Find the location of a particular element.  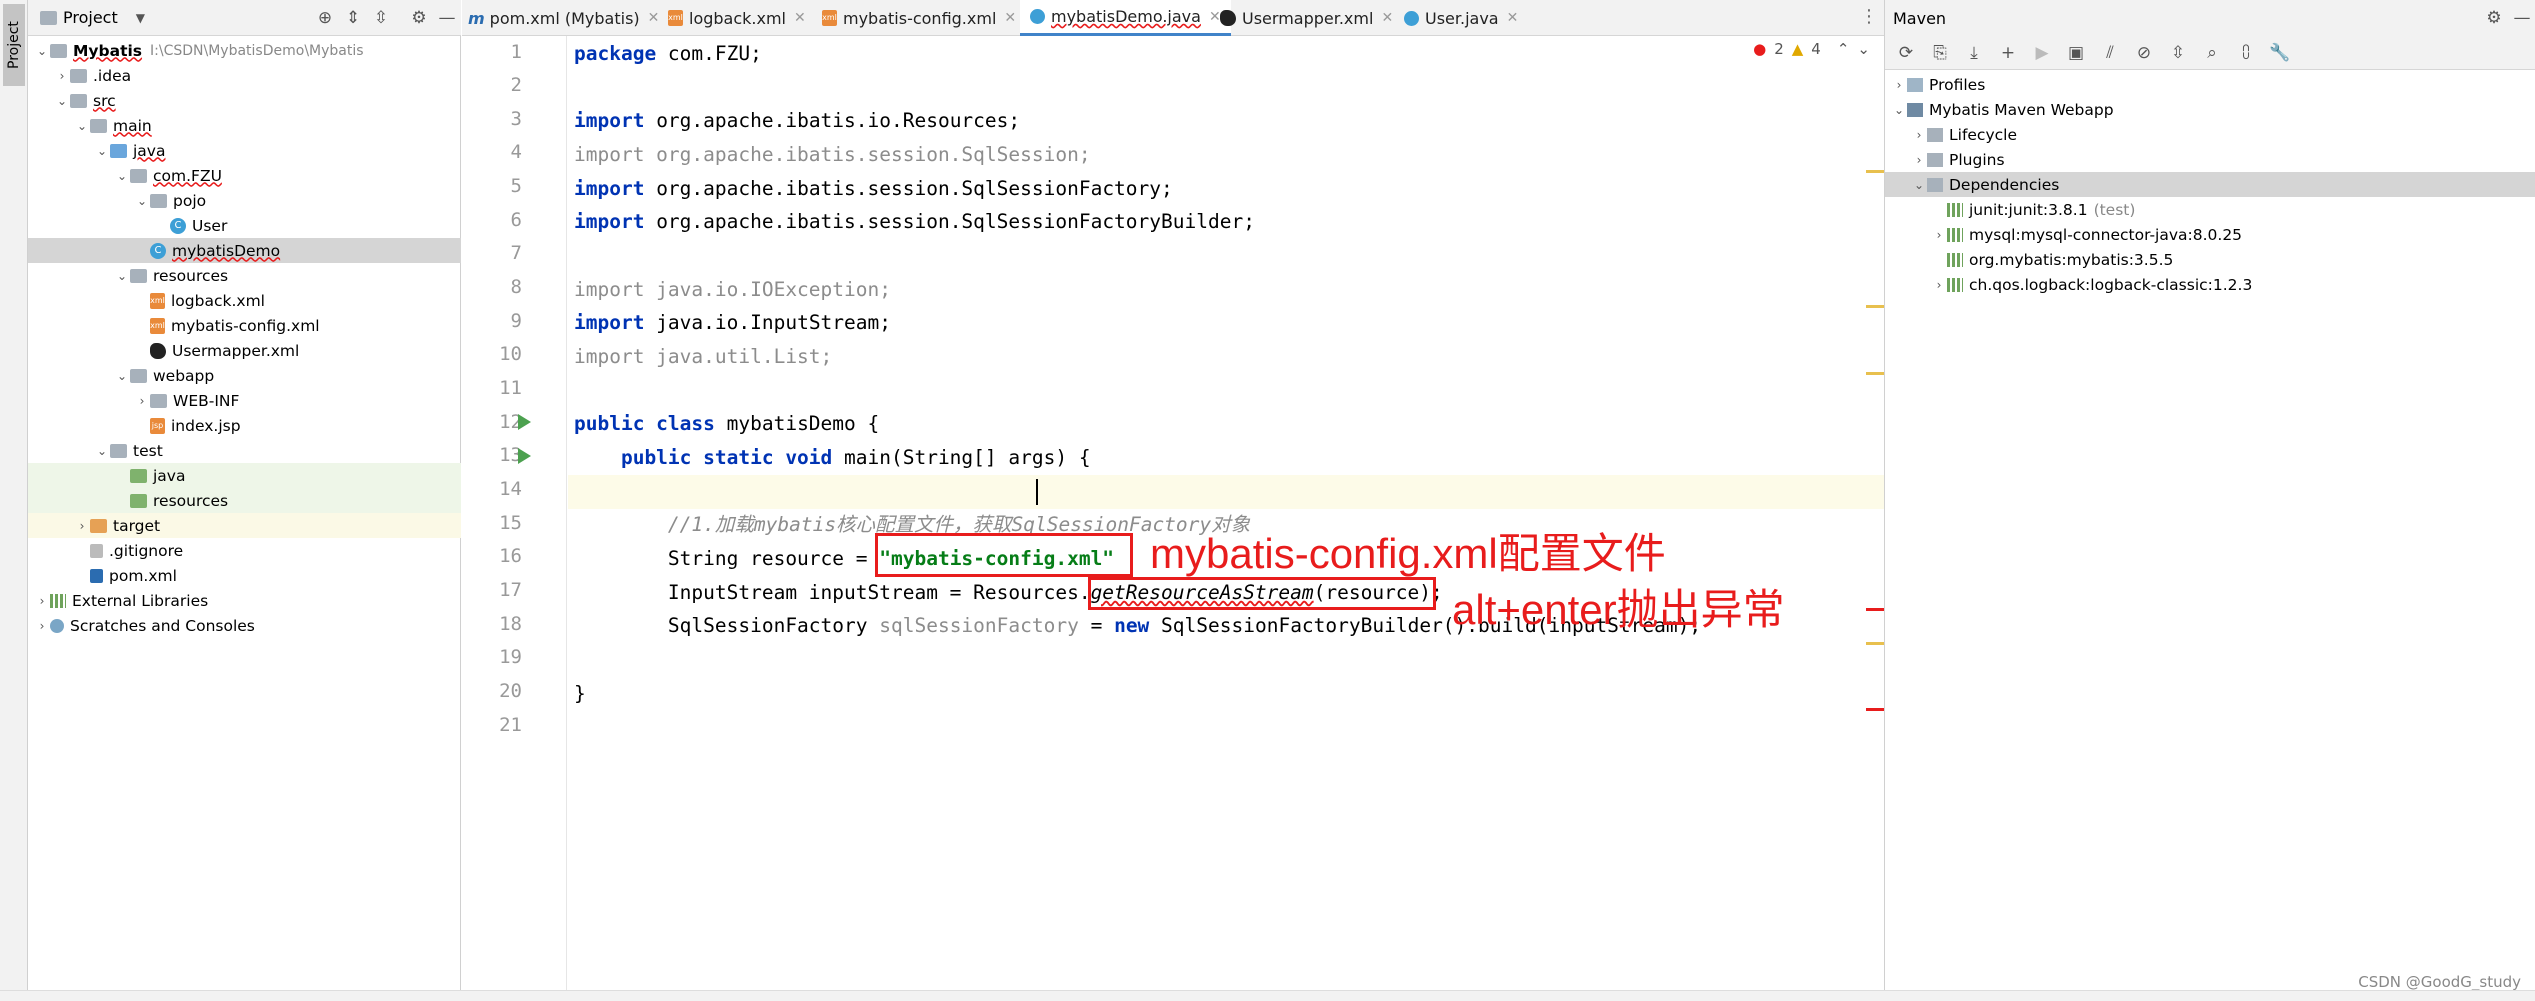

toggle-offline-icon: ⫽ is located at coordinates (2110, 53).